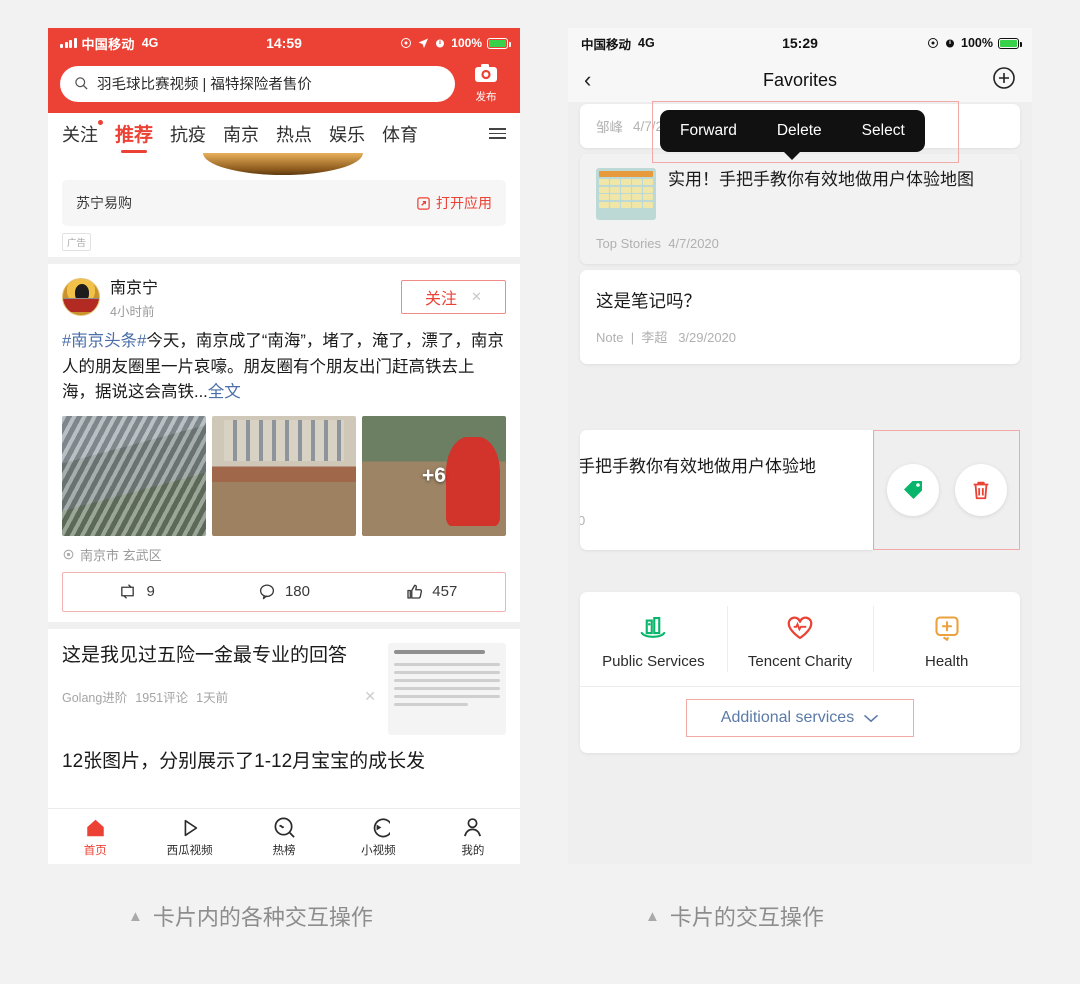  I want to click on trash-icon, so click(980, 490).